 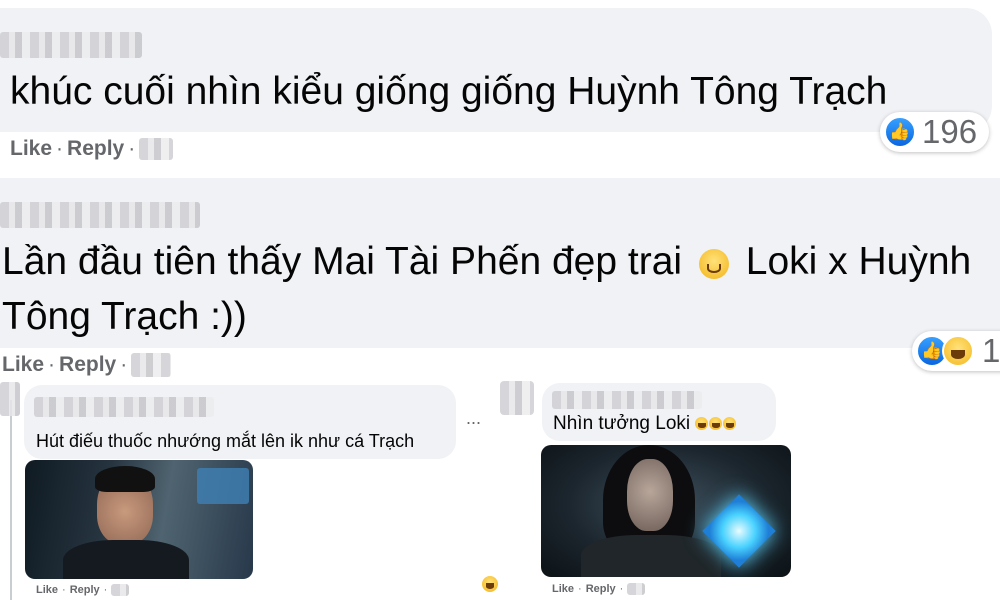 I want to click on haha-reaction-icon, so click(x=490, y=584).